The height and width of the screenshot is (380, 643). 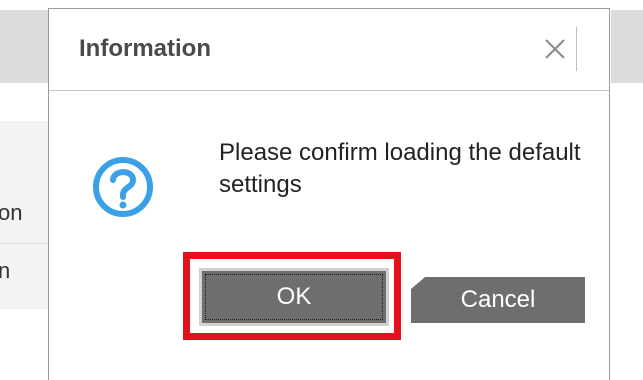 I want to click on close-button, so click(x=555, y=49).